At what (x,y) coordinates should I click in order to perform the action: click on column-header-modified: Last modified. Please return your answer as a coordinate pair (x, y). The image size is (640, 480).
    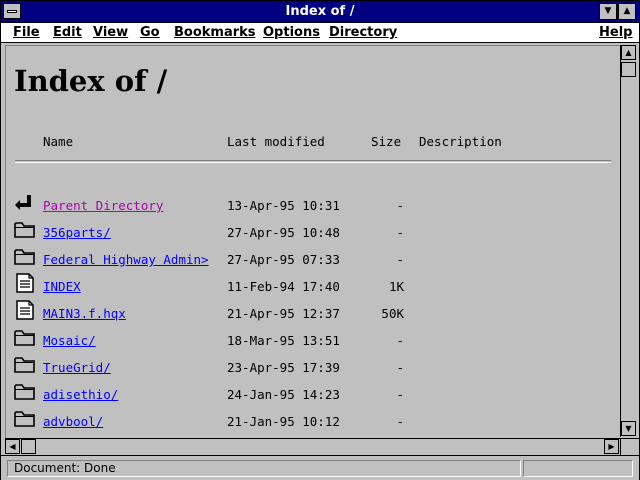
    Looking at the image, I should click on (276, 141).